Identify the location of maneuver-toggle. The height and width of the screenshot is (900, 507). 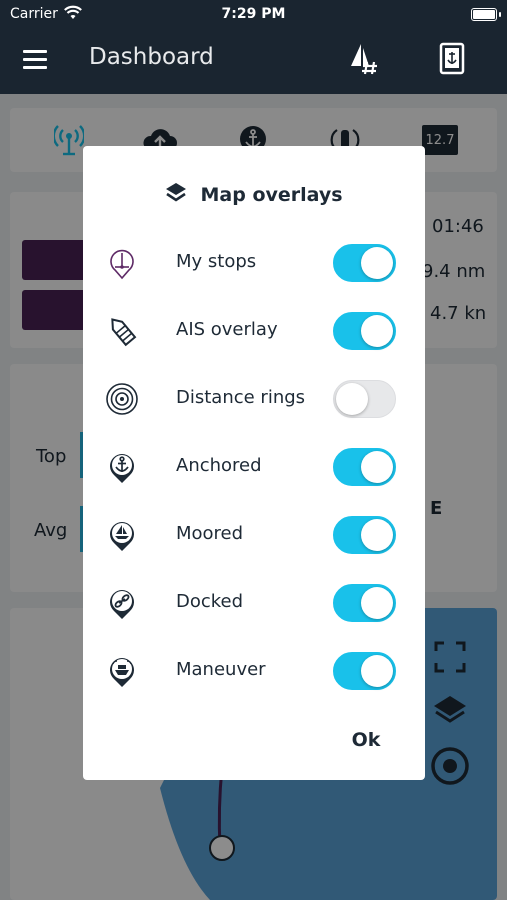
(364, 671).